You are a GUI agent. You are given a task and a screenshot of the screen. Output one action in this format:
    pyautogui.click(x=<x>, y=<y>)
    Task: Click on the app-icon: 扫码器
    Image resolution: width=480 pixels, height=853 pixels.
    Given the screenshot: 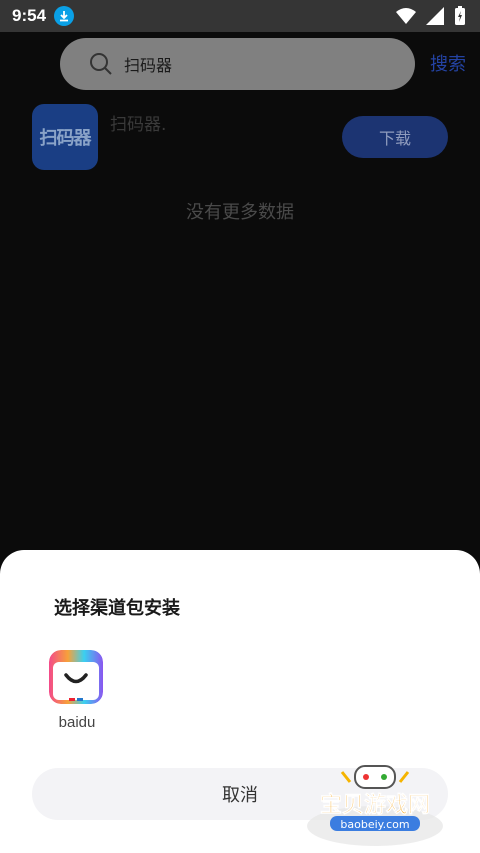 What is the action you would take?
    pyautogui.click(x=65, y=137)
    